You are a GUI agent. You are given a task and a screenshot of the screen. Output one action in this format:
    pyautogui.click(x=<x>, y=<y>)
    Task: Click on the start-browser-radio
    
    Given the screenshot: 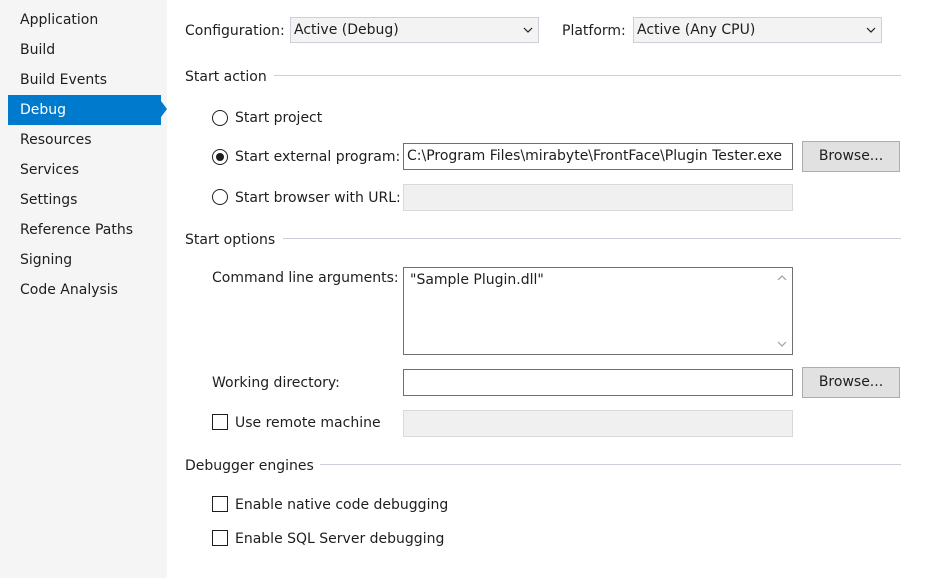 What is the action you would take?
    pyautogui.click(x=220, y=197)
    